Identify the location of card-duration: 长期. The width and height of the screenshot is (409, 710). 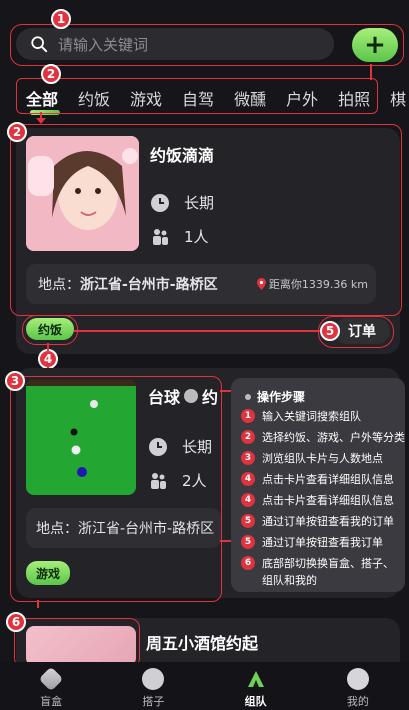
(182, 202).